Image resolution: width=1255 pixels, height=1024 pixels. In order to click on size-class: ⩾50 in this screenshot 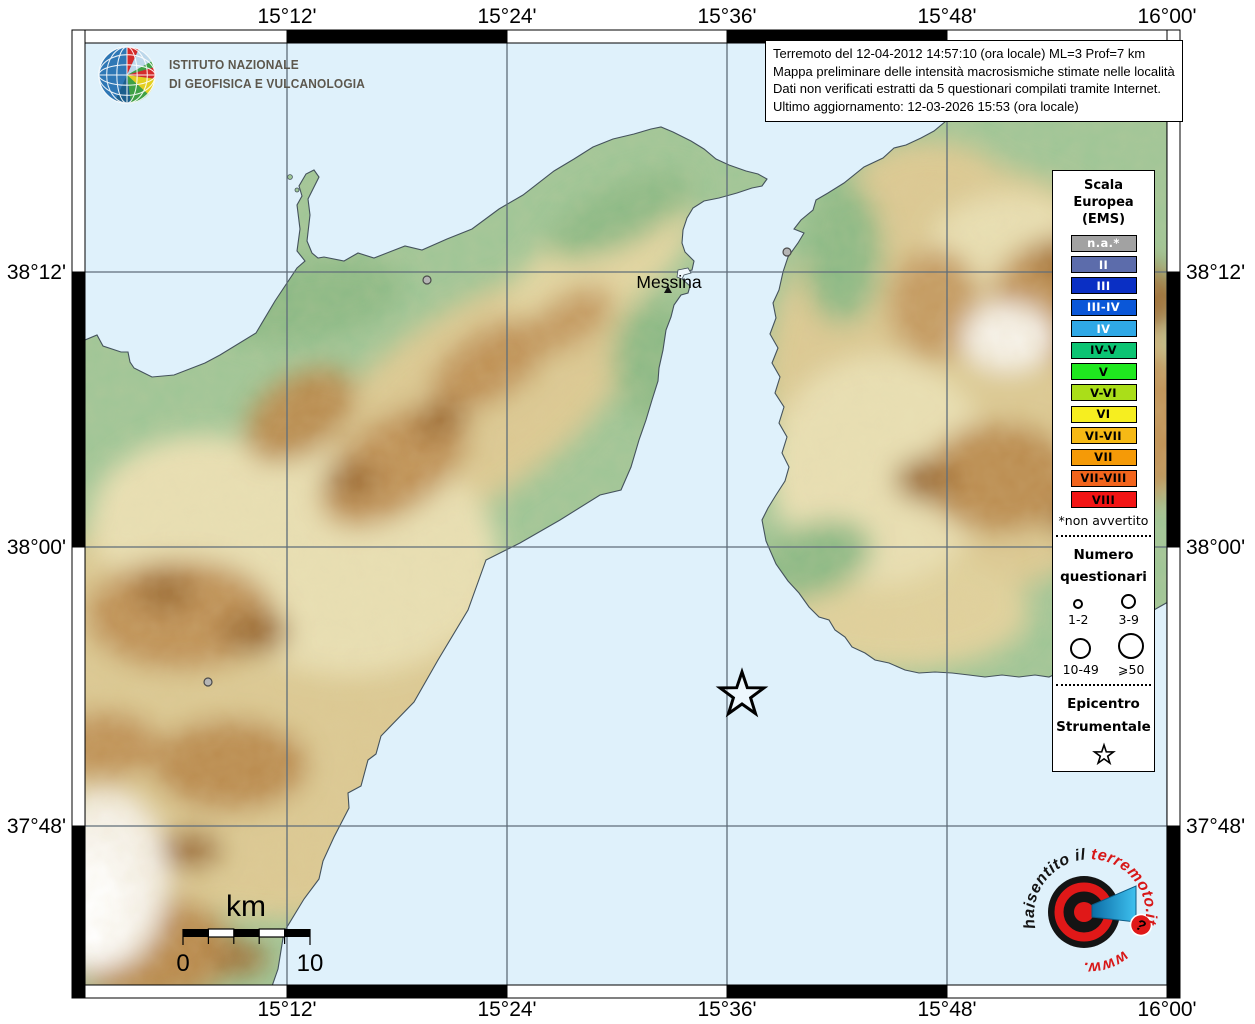, I will do `click(1131, 655)`.